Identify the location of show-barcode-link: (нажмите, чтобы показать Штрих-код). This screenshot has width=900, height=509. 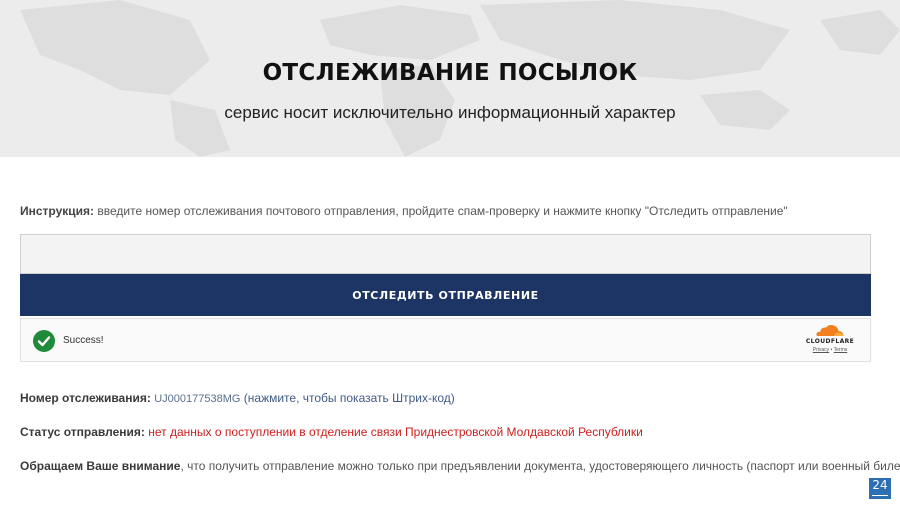
(349, 398).